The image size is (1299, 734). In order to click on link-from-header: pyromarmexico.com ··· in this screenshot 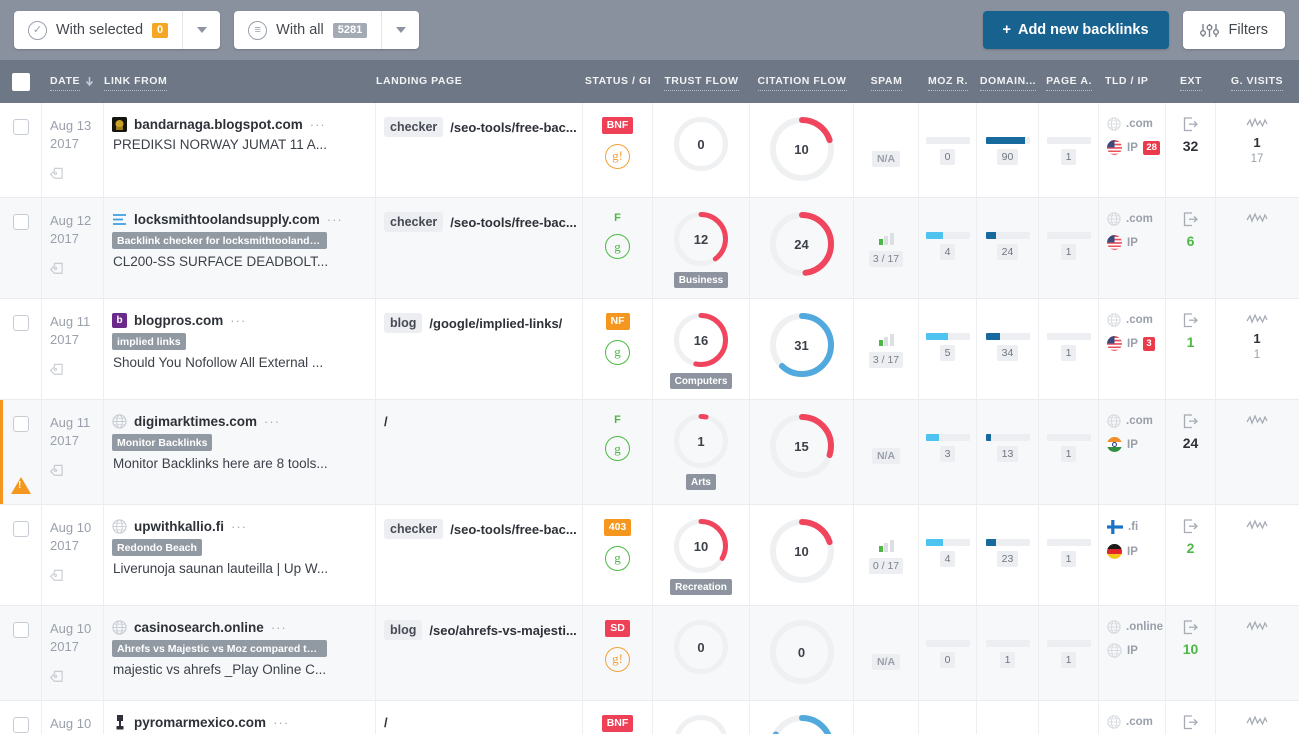, I will do `click(200, 722)`.